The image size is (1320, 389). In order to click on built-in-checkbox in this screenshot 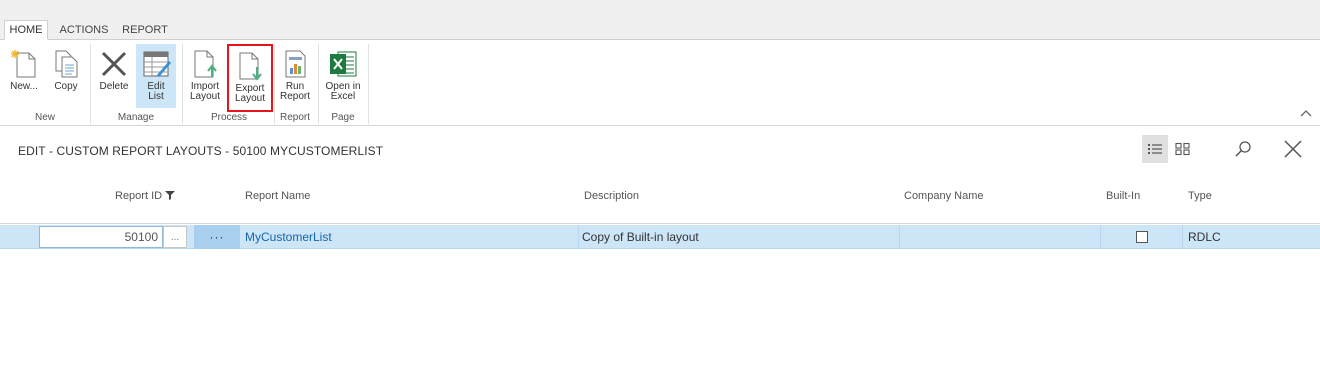, I will do `click(1142, 237)`.